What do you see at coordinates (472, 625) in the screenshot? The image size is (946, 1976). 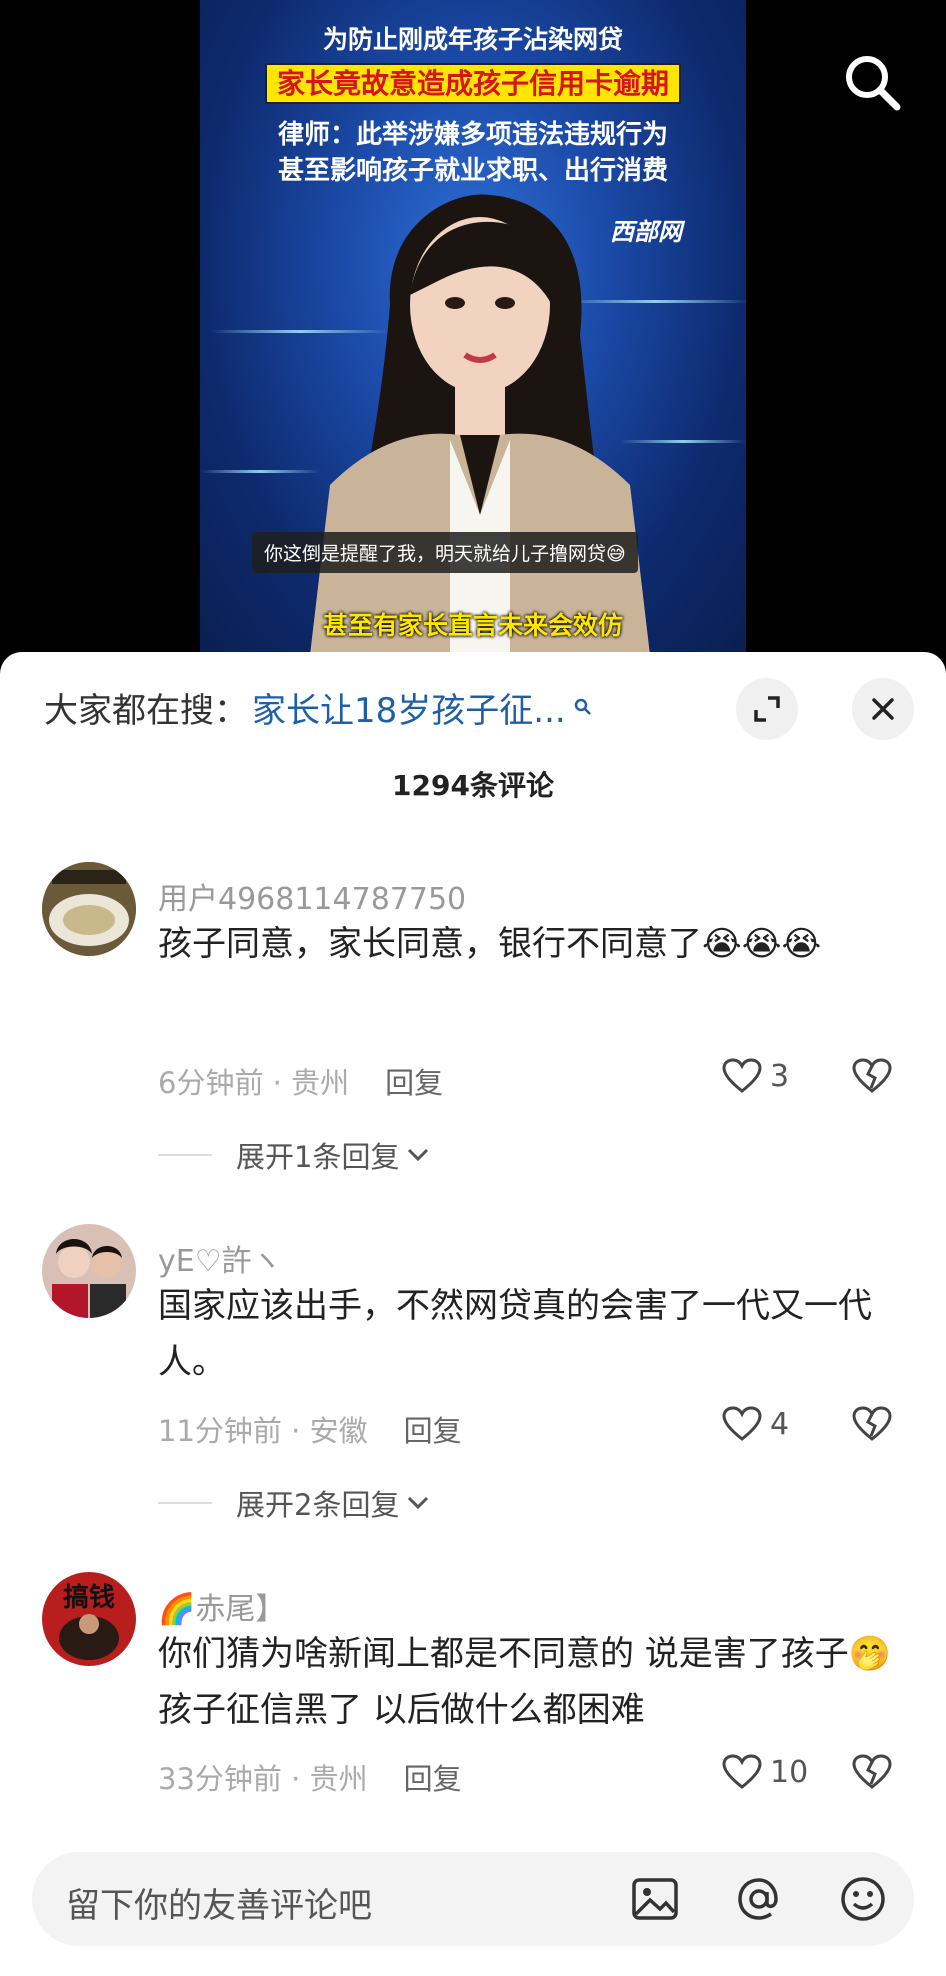 I see `video-subtitle: 甚至有家长直言未来会效仿` at bounding box center [472, 625].